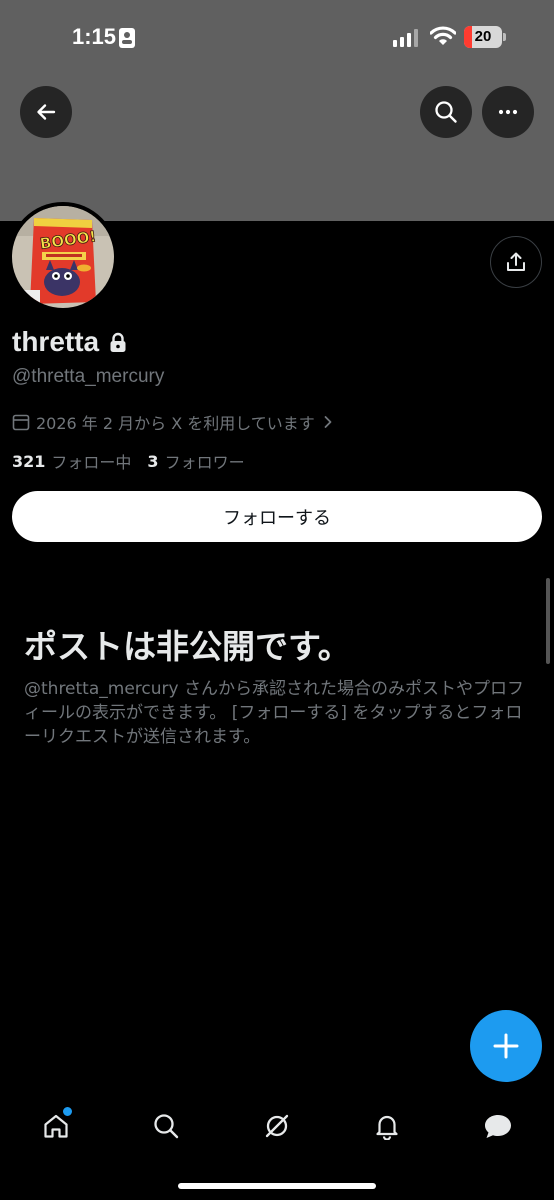 This screenshot has height=1200, width=554. I want to click on share-icon, so click(516, 261).